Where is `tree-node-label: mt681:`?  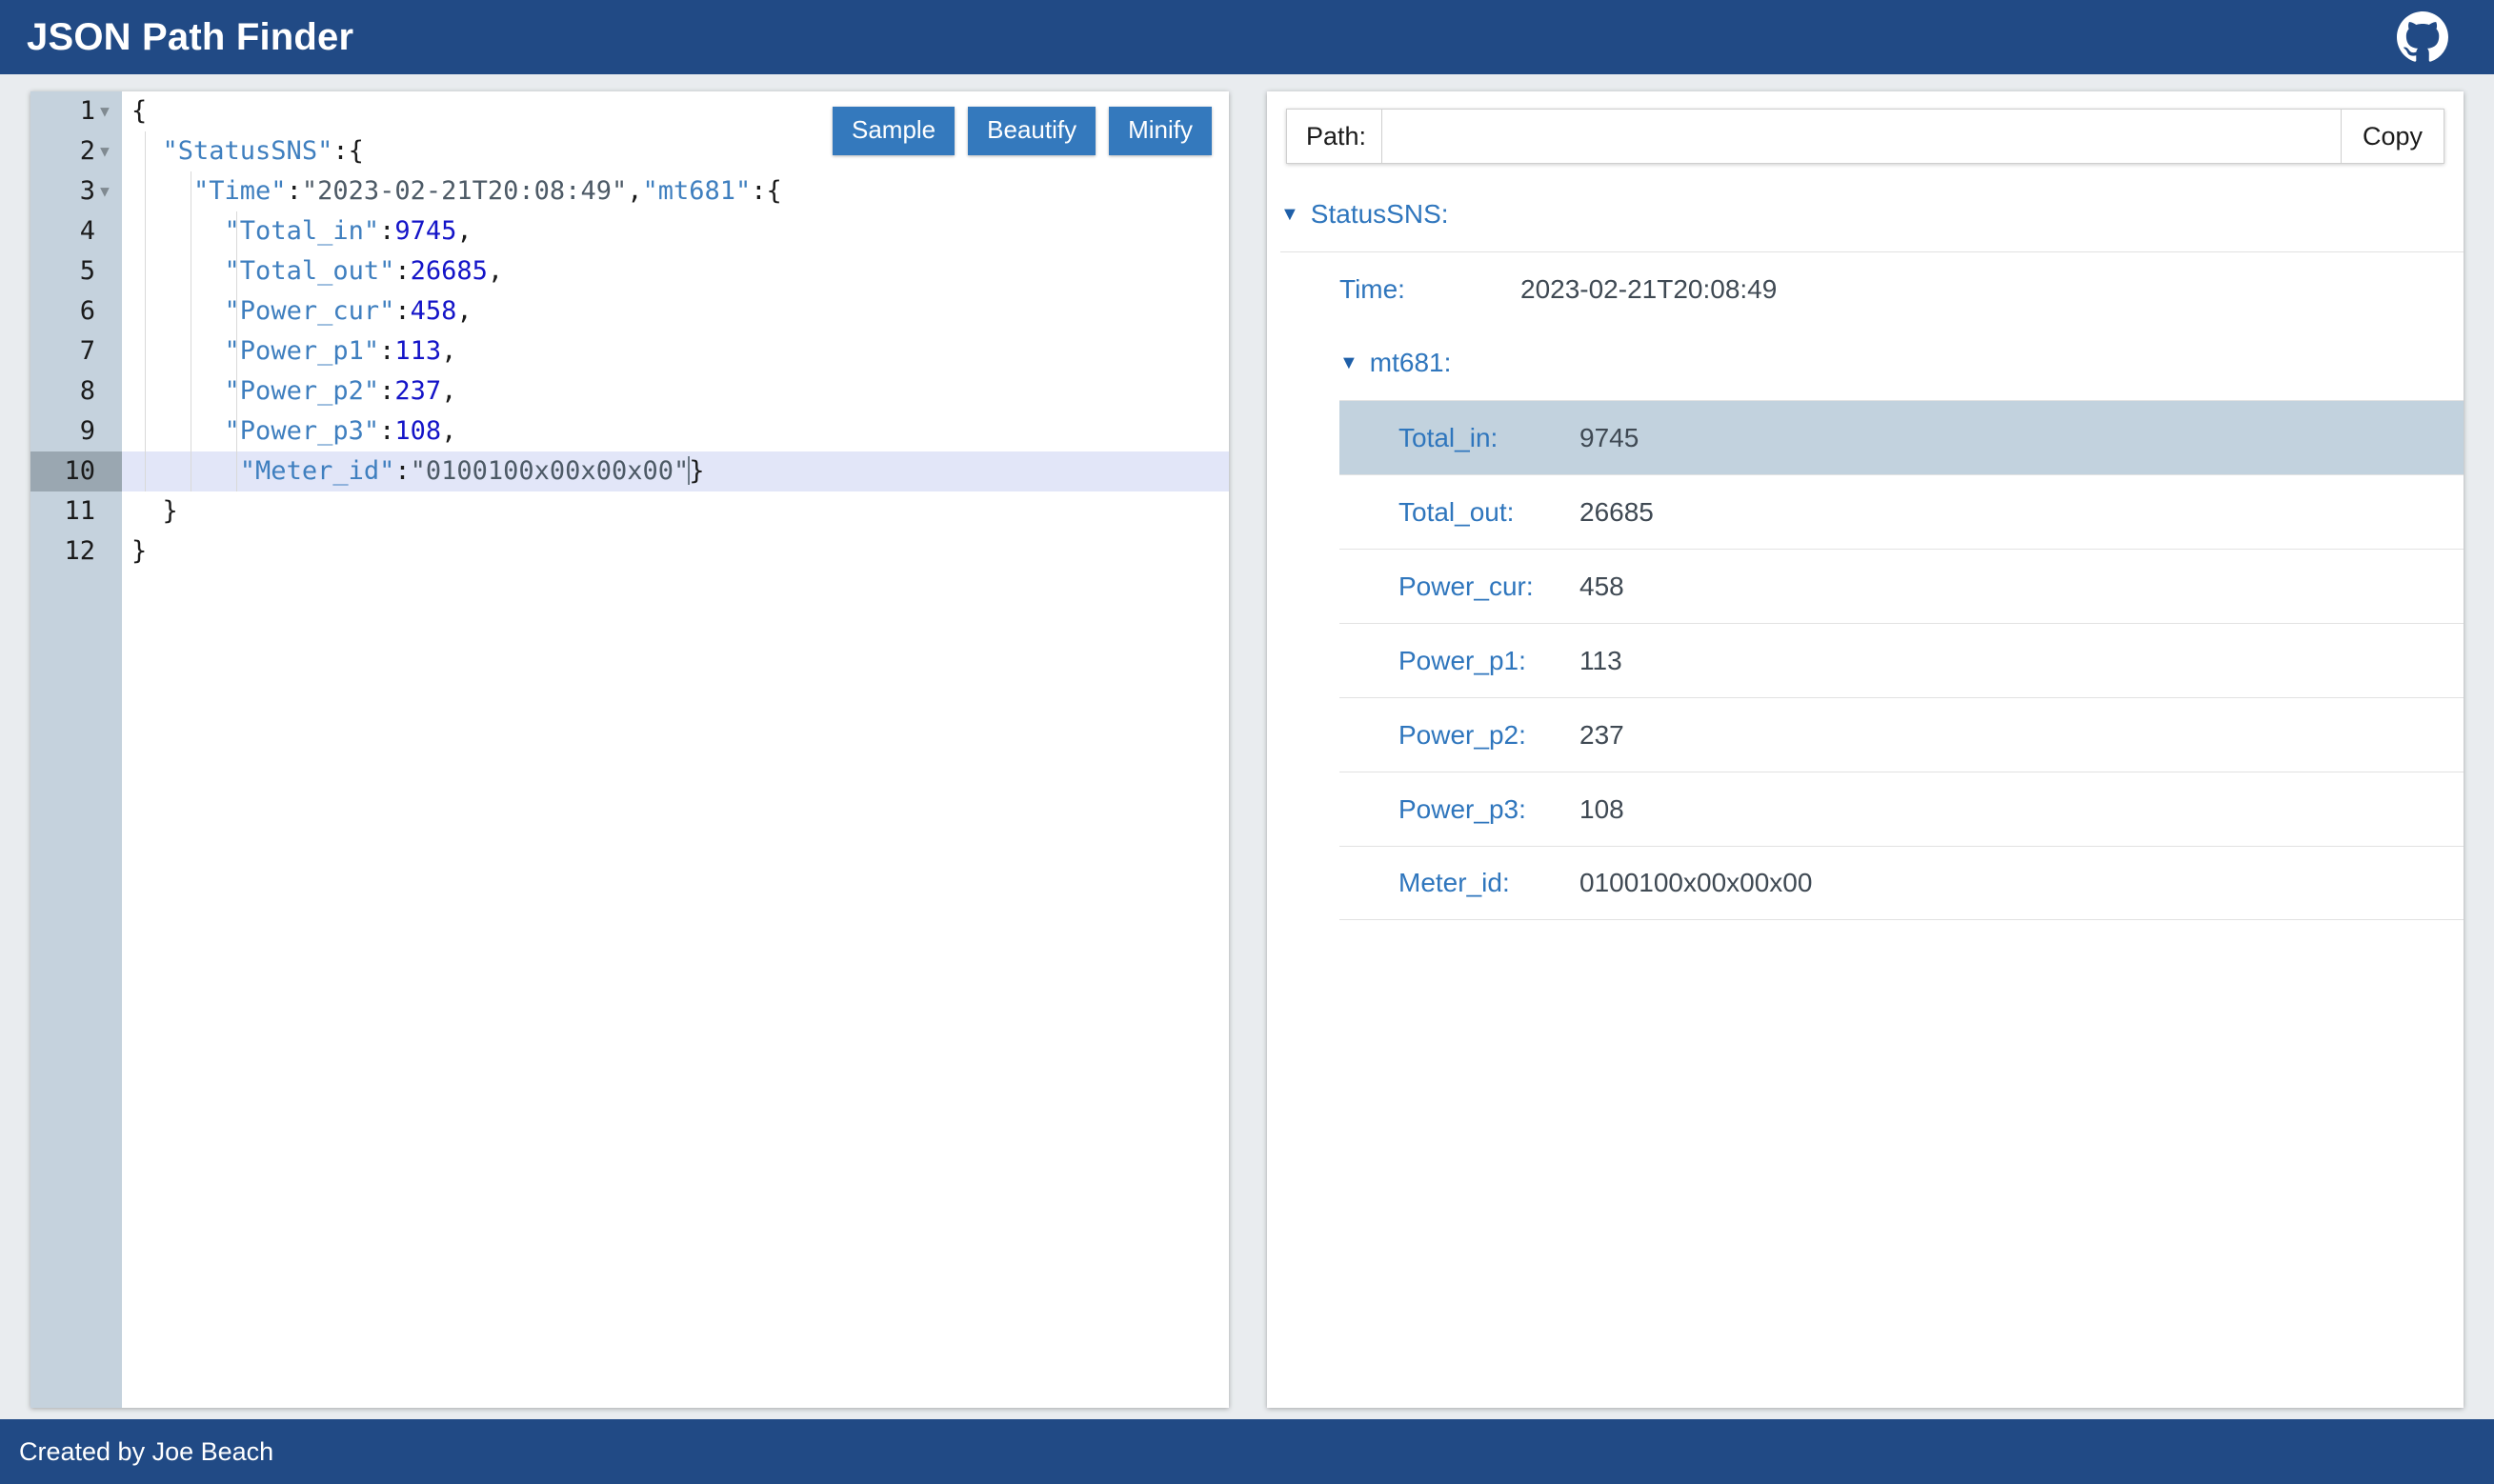
tree-node-label: mt681: is located at coordinates (1411, 362).